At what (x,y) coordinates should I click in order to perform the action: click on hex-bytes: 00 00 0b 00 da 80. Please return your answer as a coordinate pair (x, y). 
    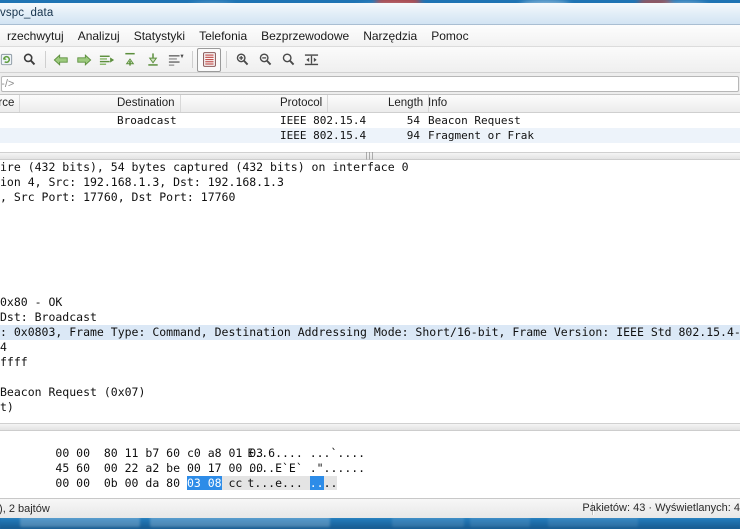
    Looking at the image, I should click on (121, 483).